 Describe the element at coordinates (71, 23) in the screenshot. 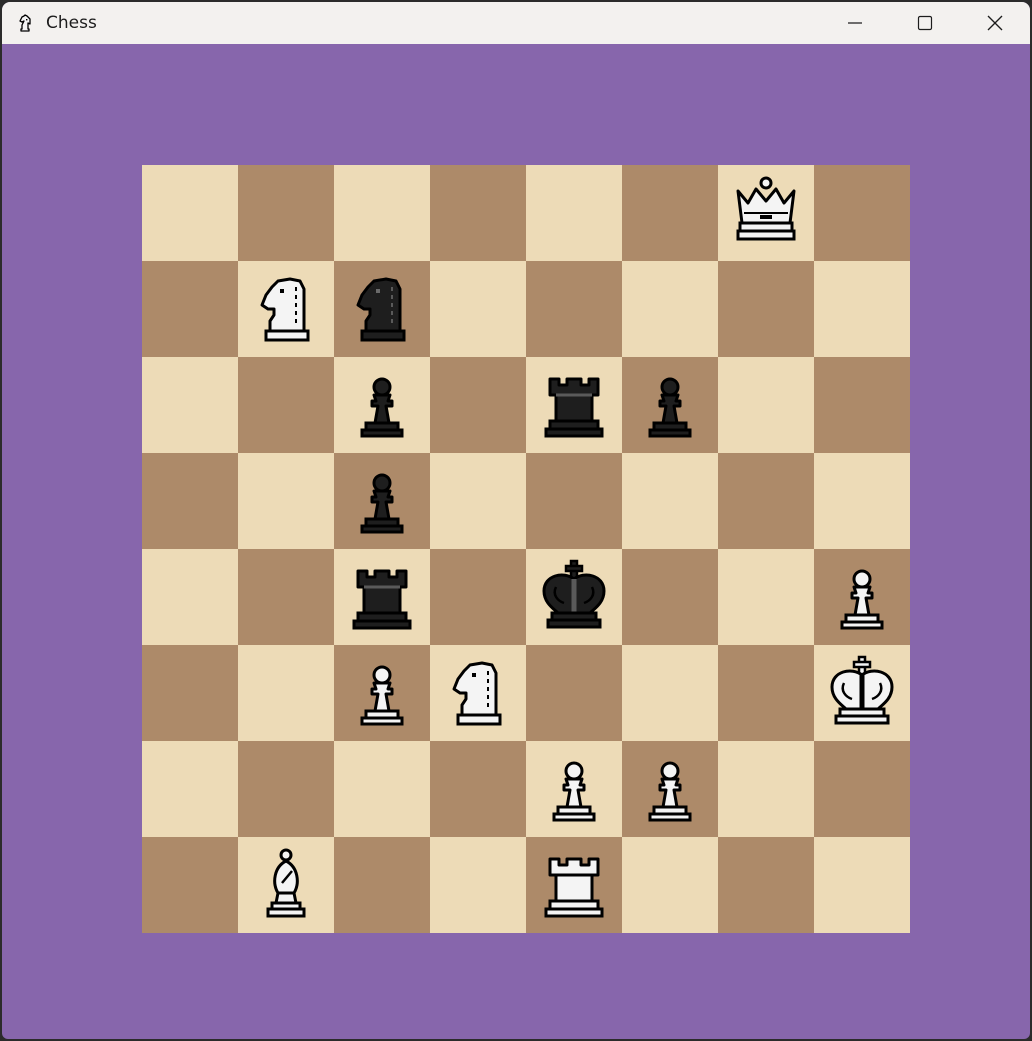

I see `window-title: Chess` at that location.